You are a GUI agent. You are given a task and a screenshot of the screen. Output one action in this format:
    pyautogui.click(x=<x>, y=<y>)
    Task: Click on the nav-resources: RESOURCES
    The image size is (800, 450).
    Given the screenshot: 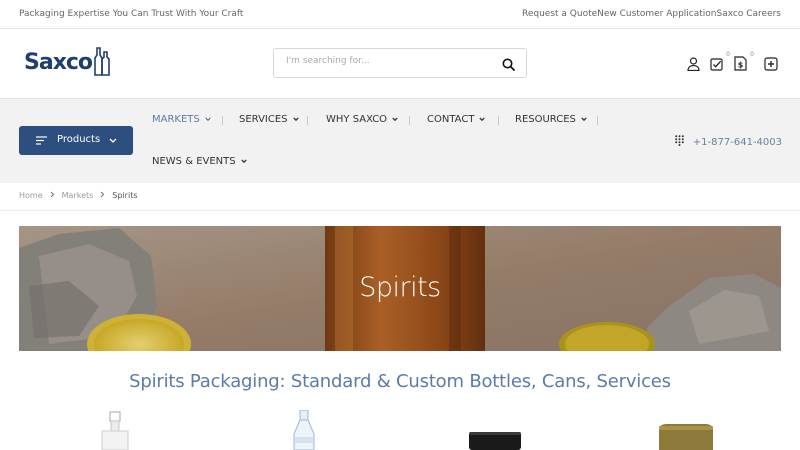 What is the action you would take?
    pyautogui.click(x=551, y=119)
    